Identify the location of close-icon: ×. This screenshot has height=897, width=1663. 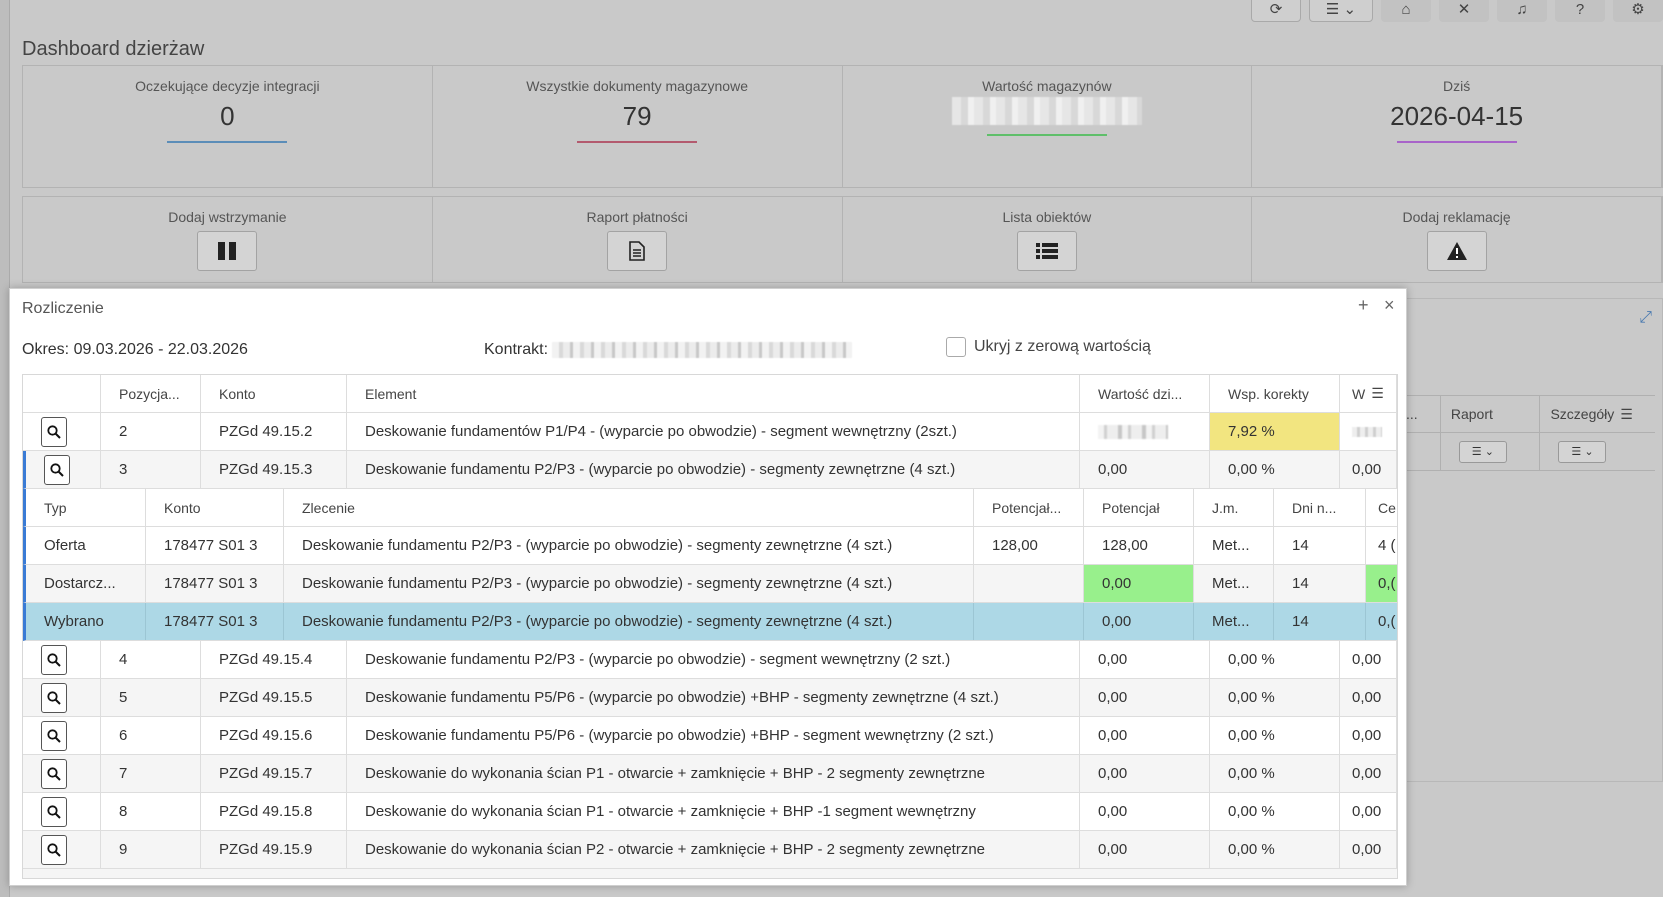
(1389, 305).